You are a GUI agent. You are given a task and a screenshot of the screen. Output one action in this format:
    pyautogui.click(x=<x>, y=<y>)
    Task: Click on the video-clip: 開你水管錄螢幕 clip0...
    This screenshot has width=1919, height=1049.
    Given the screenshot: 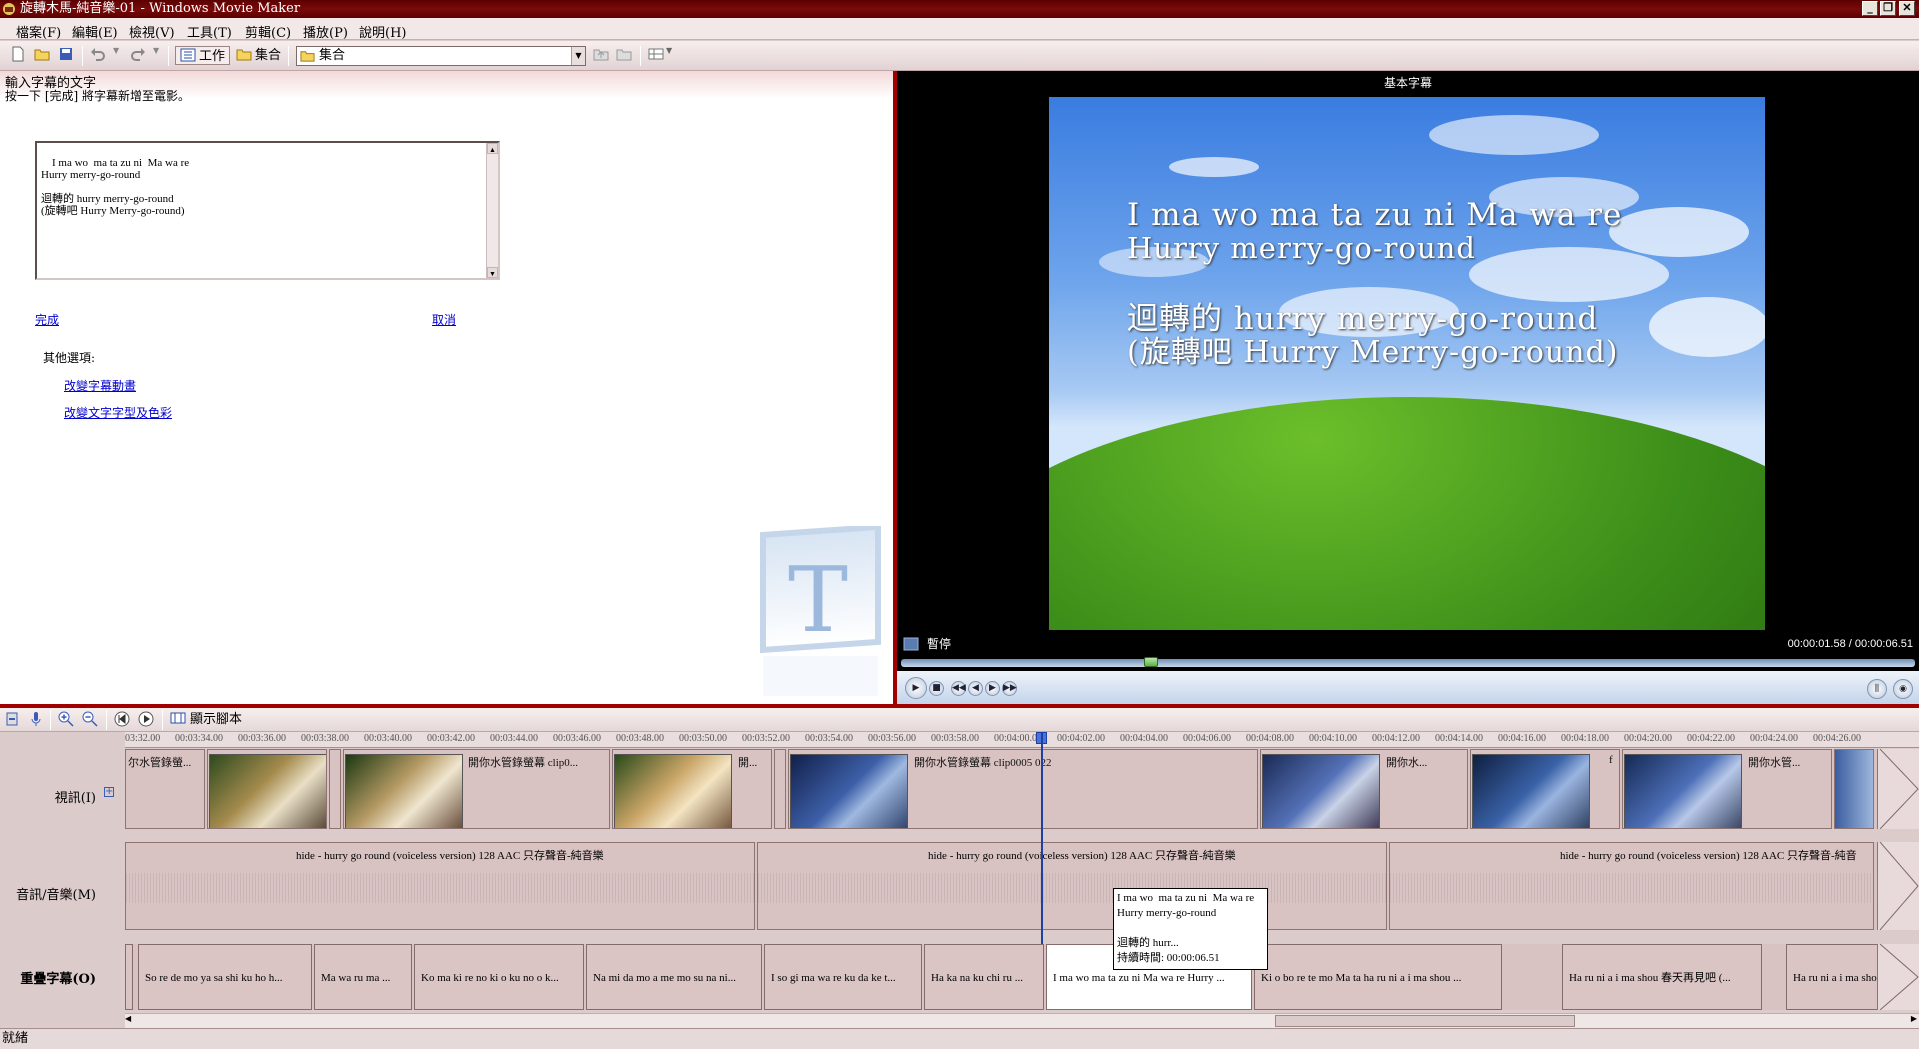 What is the action you would take?
    pyautogui.click(x=476, y=789)
    